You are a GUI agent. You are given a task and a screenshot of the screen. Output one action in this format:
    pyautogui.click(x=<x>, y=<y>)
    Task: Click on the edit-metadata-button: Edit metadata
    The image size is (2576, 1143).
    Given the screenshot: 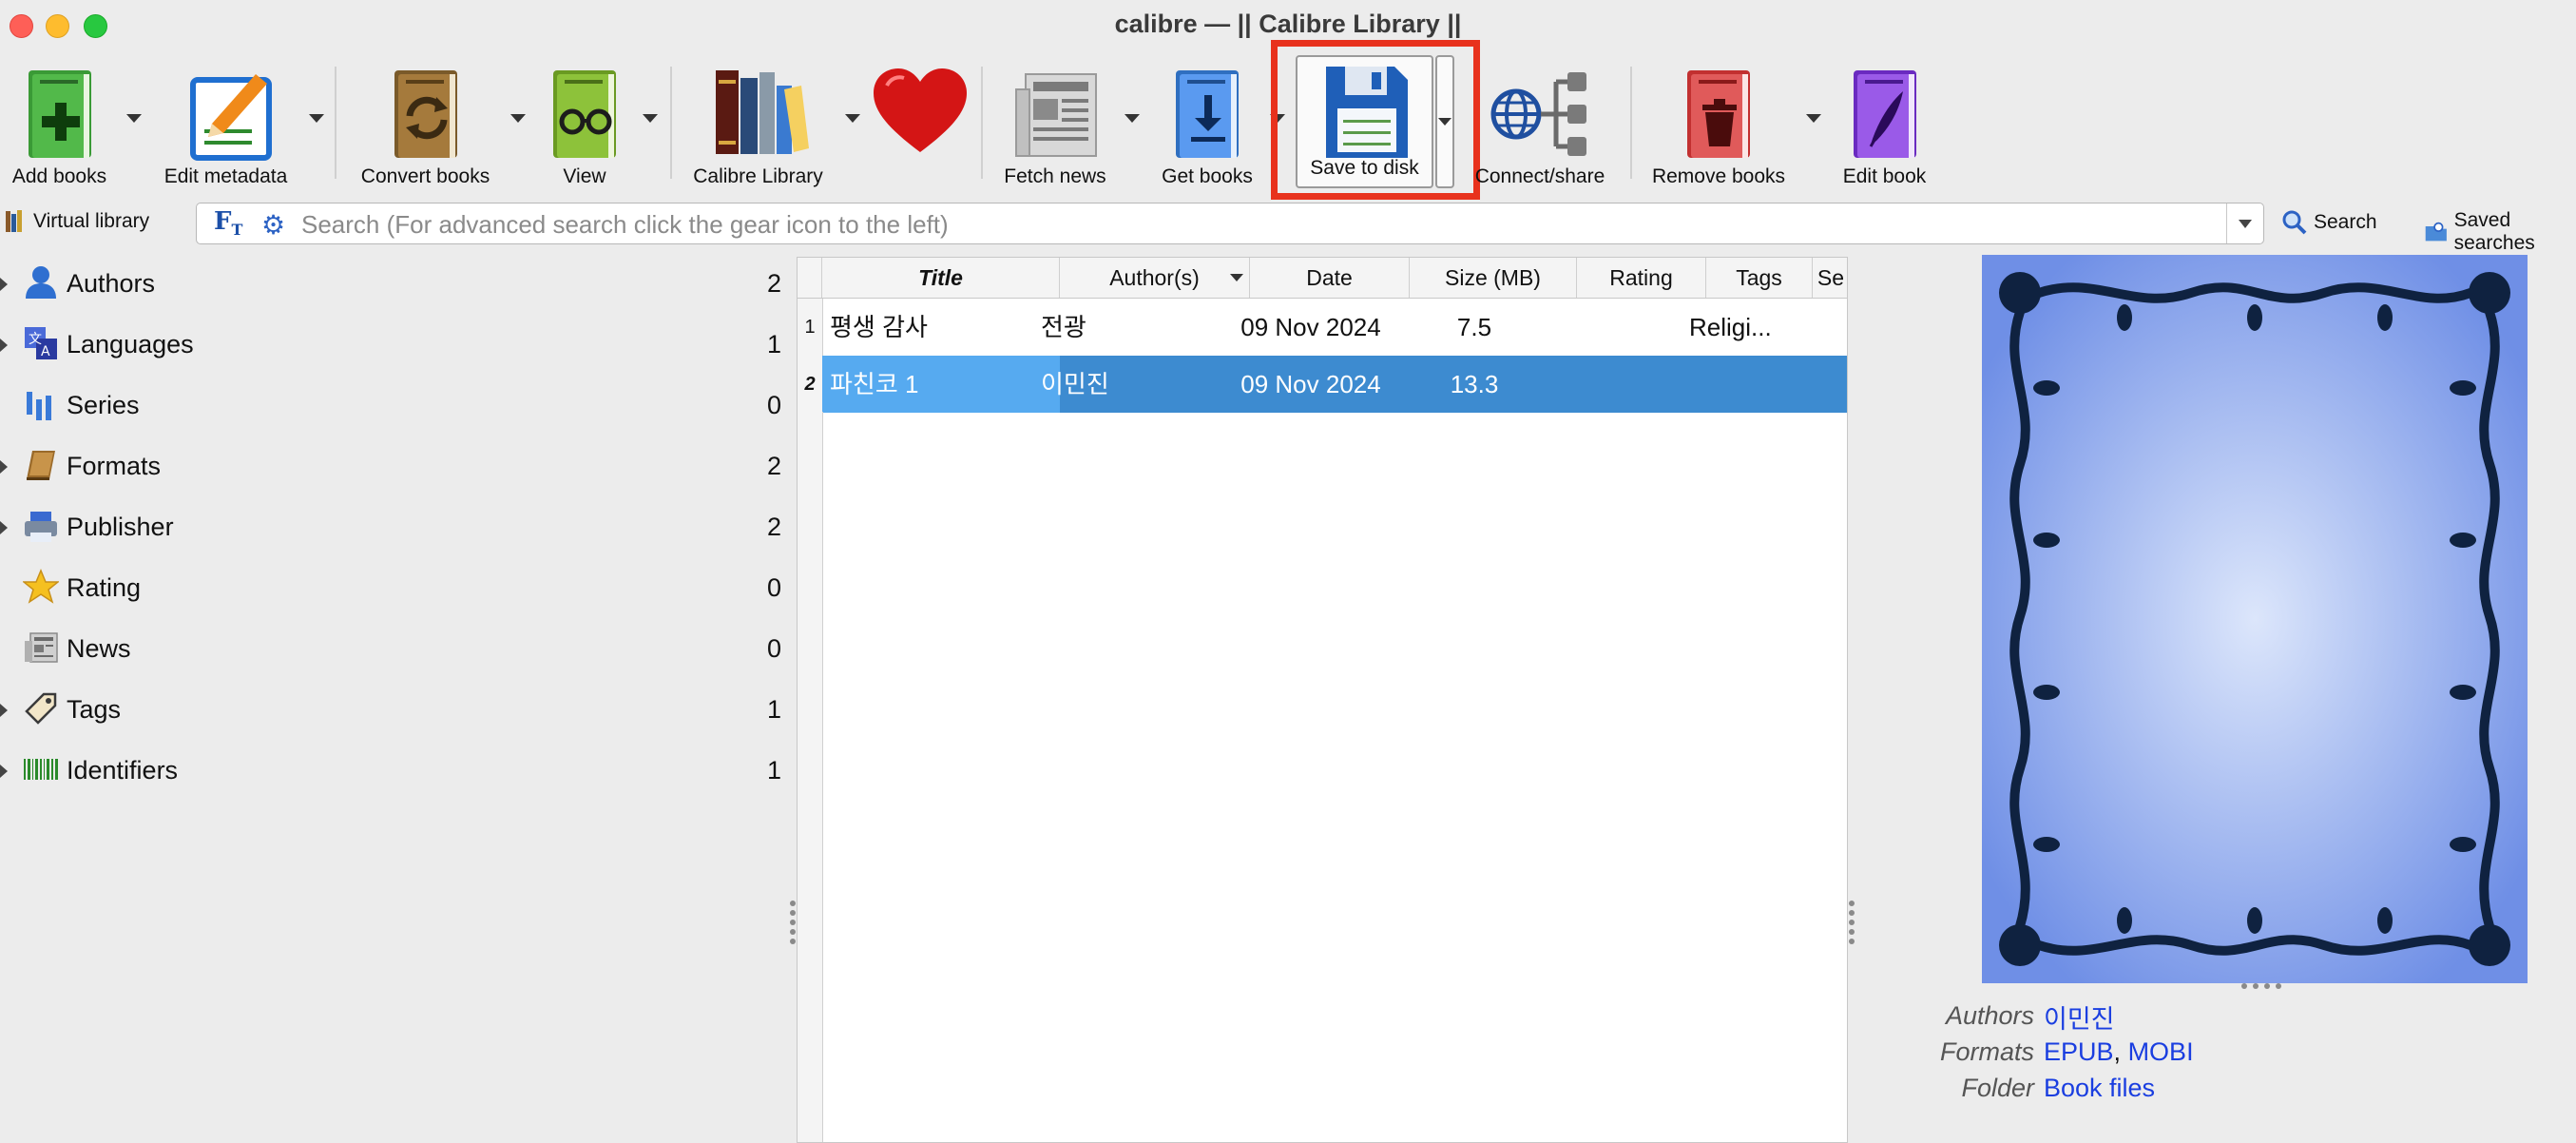 What is the action you would take?
    pyautogui.click(x=226, y=126)
    